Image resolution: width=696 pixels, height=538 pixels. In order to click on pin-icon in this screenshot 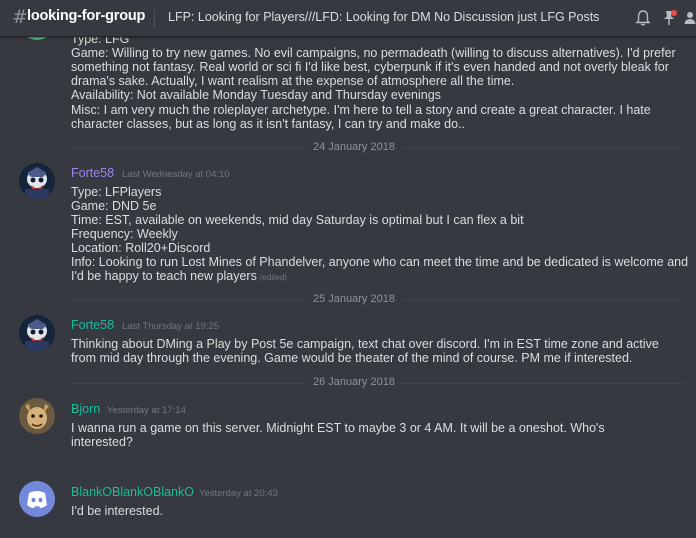, I will do `click(669, 18)`.